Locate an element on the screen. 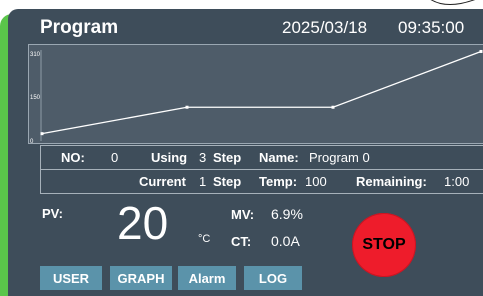  pv-unit: °C is located at coordinates (204, 239).